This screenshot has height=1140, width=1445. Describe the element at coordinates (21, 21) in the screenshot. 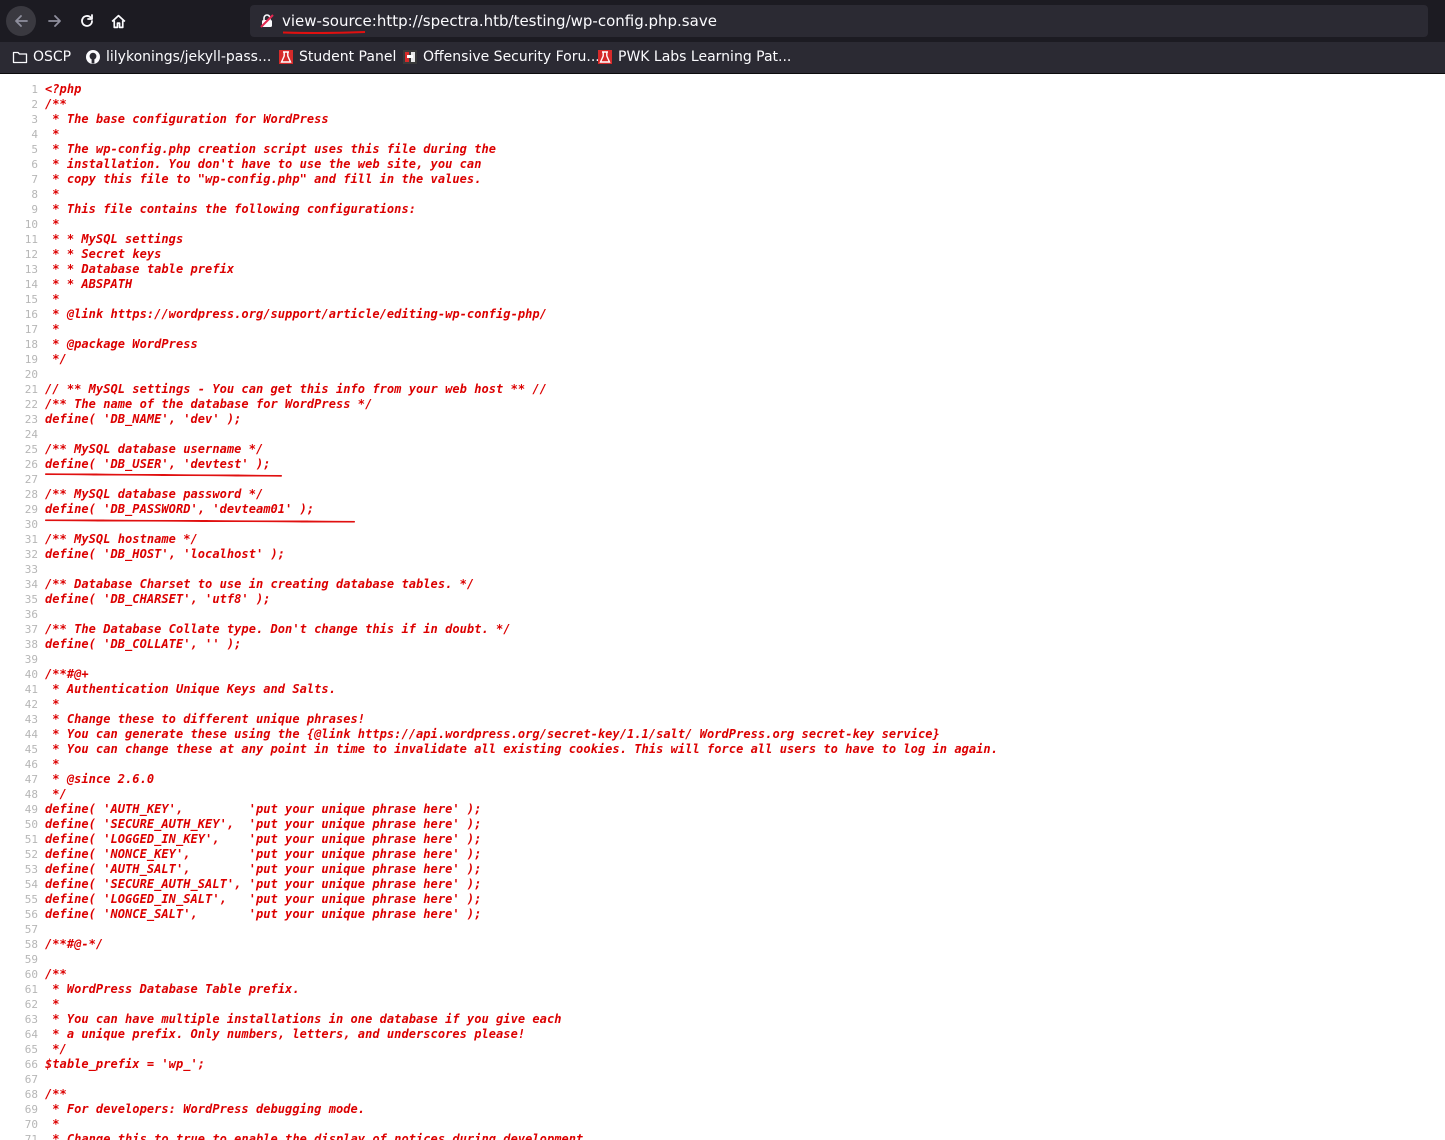

I see `back-button` at that location.